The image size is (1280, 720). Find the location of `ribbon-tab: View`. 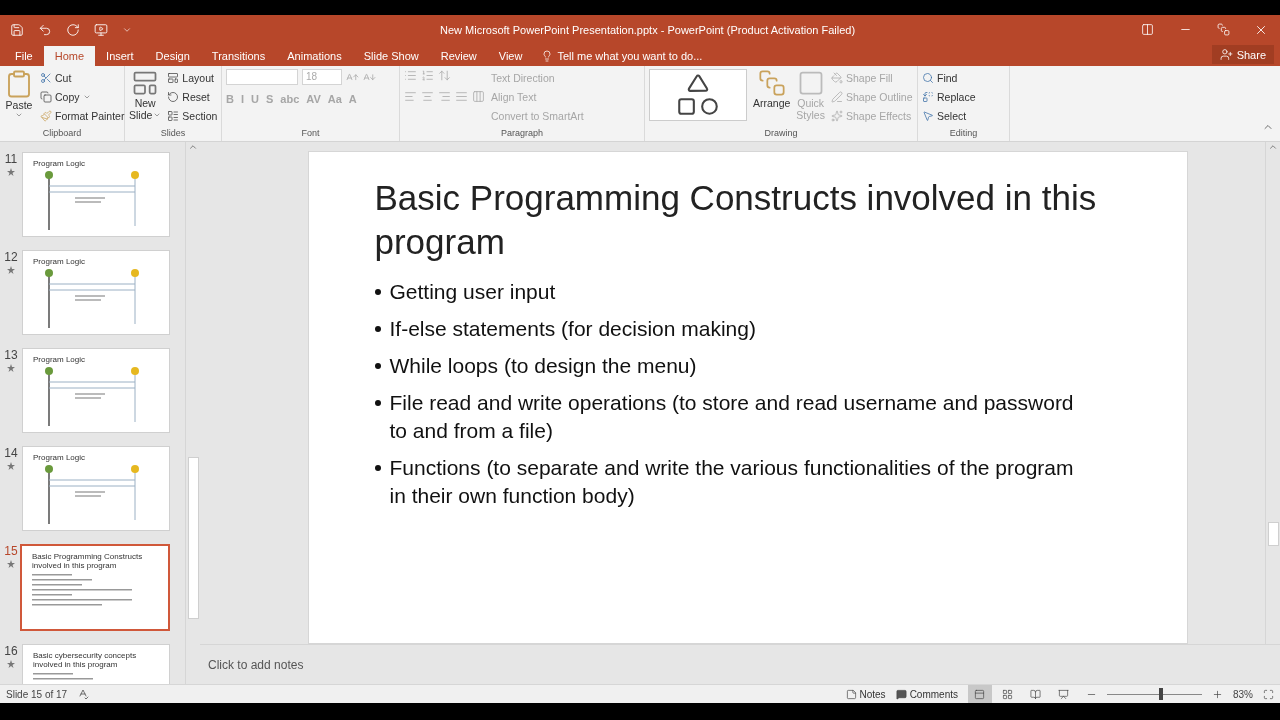

ribbon-tab: View is located at coordinates (510, 56).